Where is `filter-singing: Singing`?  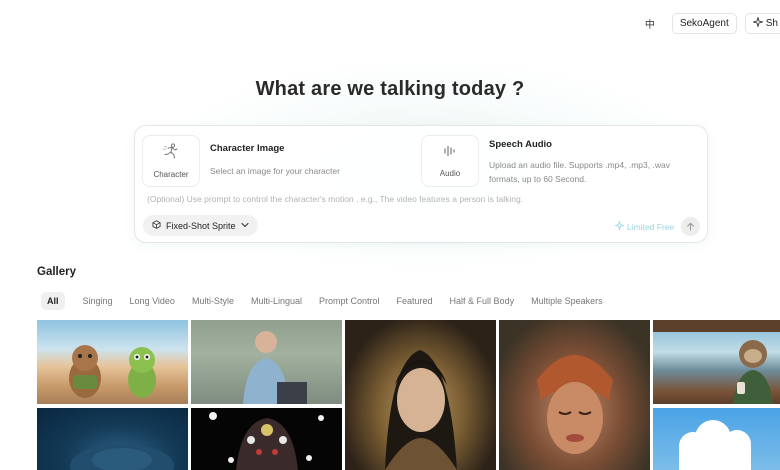
filter-singing: Singing is located at coordinates (98, 301).